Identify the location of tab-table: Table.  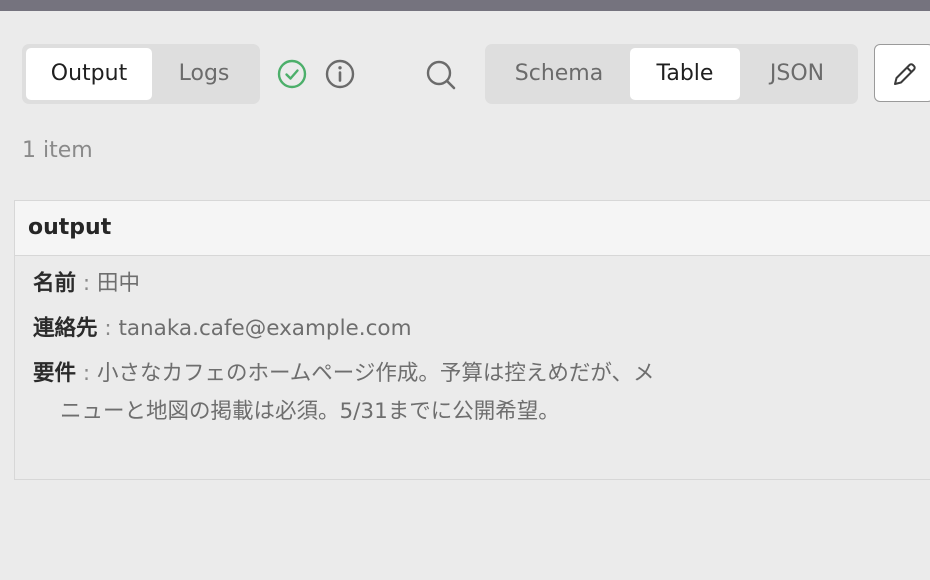
(685, 74).